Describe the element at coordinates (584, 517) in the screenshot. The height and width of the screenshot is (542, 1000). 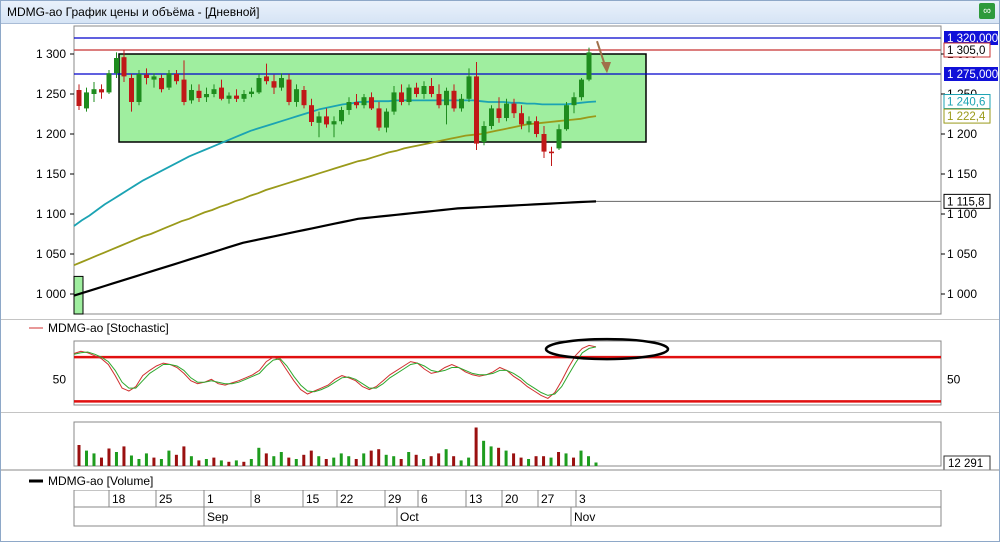
I see `month-label: Nov` at that location.